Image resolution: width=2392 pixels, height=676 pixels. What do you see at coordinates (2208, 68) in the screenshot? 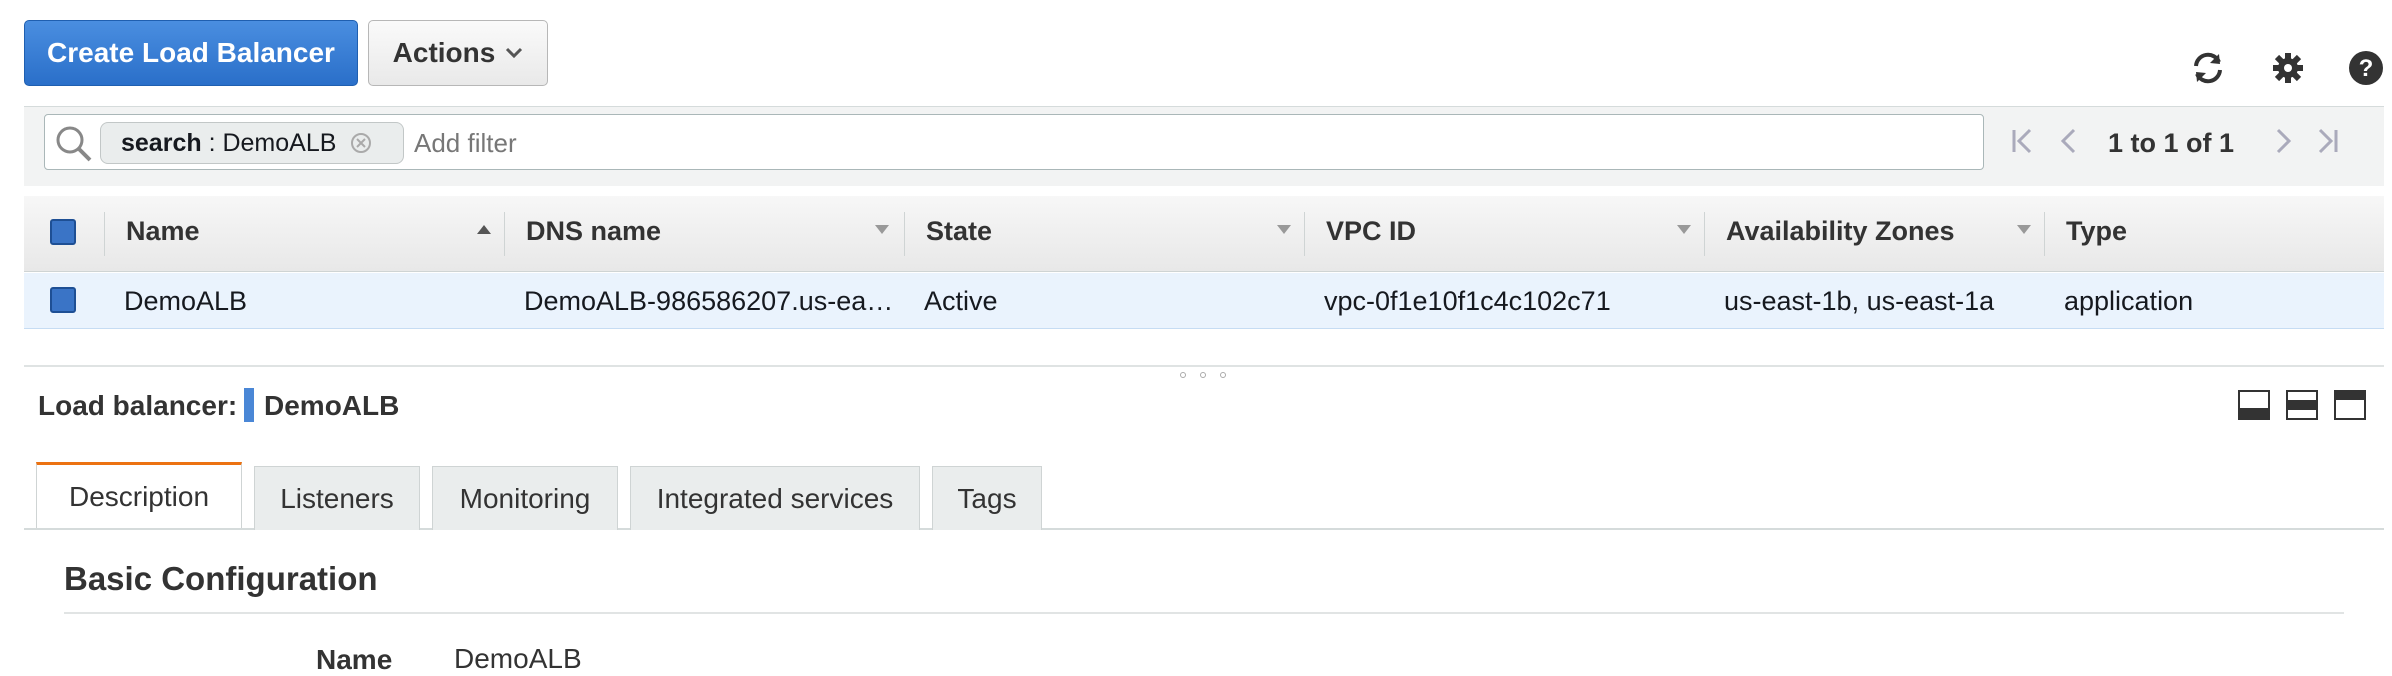
I see `refresh-icon` at bounding box center [2208, 68].